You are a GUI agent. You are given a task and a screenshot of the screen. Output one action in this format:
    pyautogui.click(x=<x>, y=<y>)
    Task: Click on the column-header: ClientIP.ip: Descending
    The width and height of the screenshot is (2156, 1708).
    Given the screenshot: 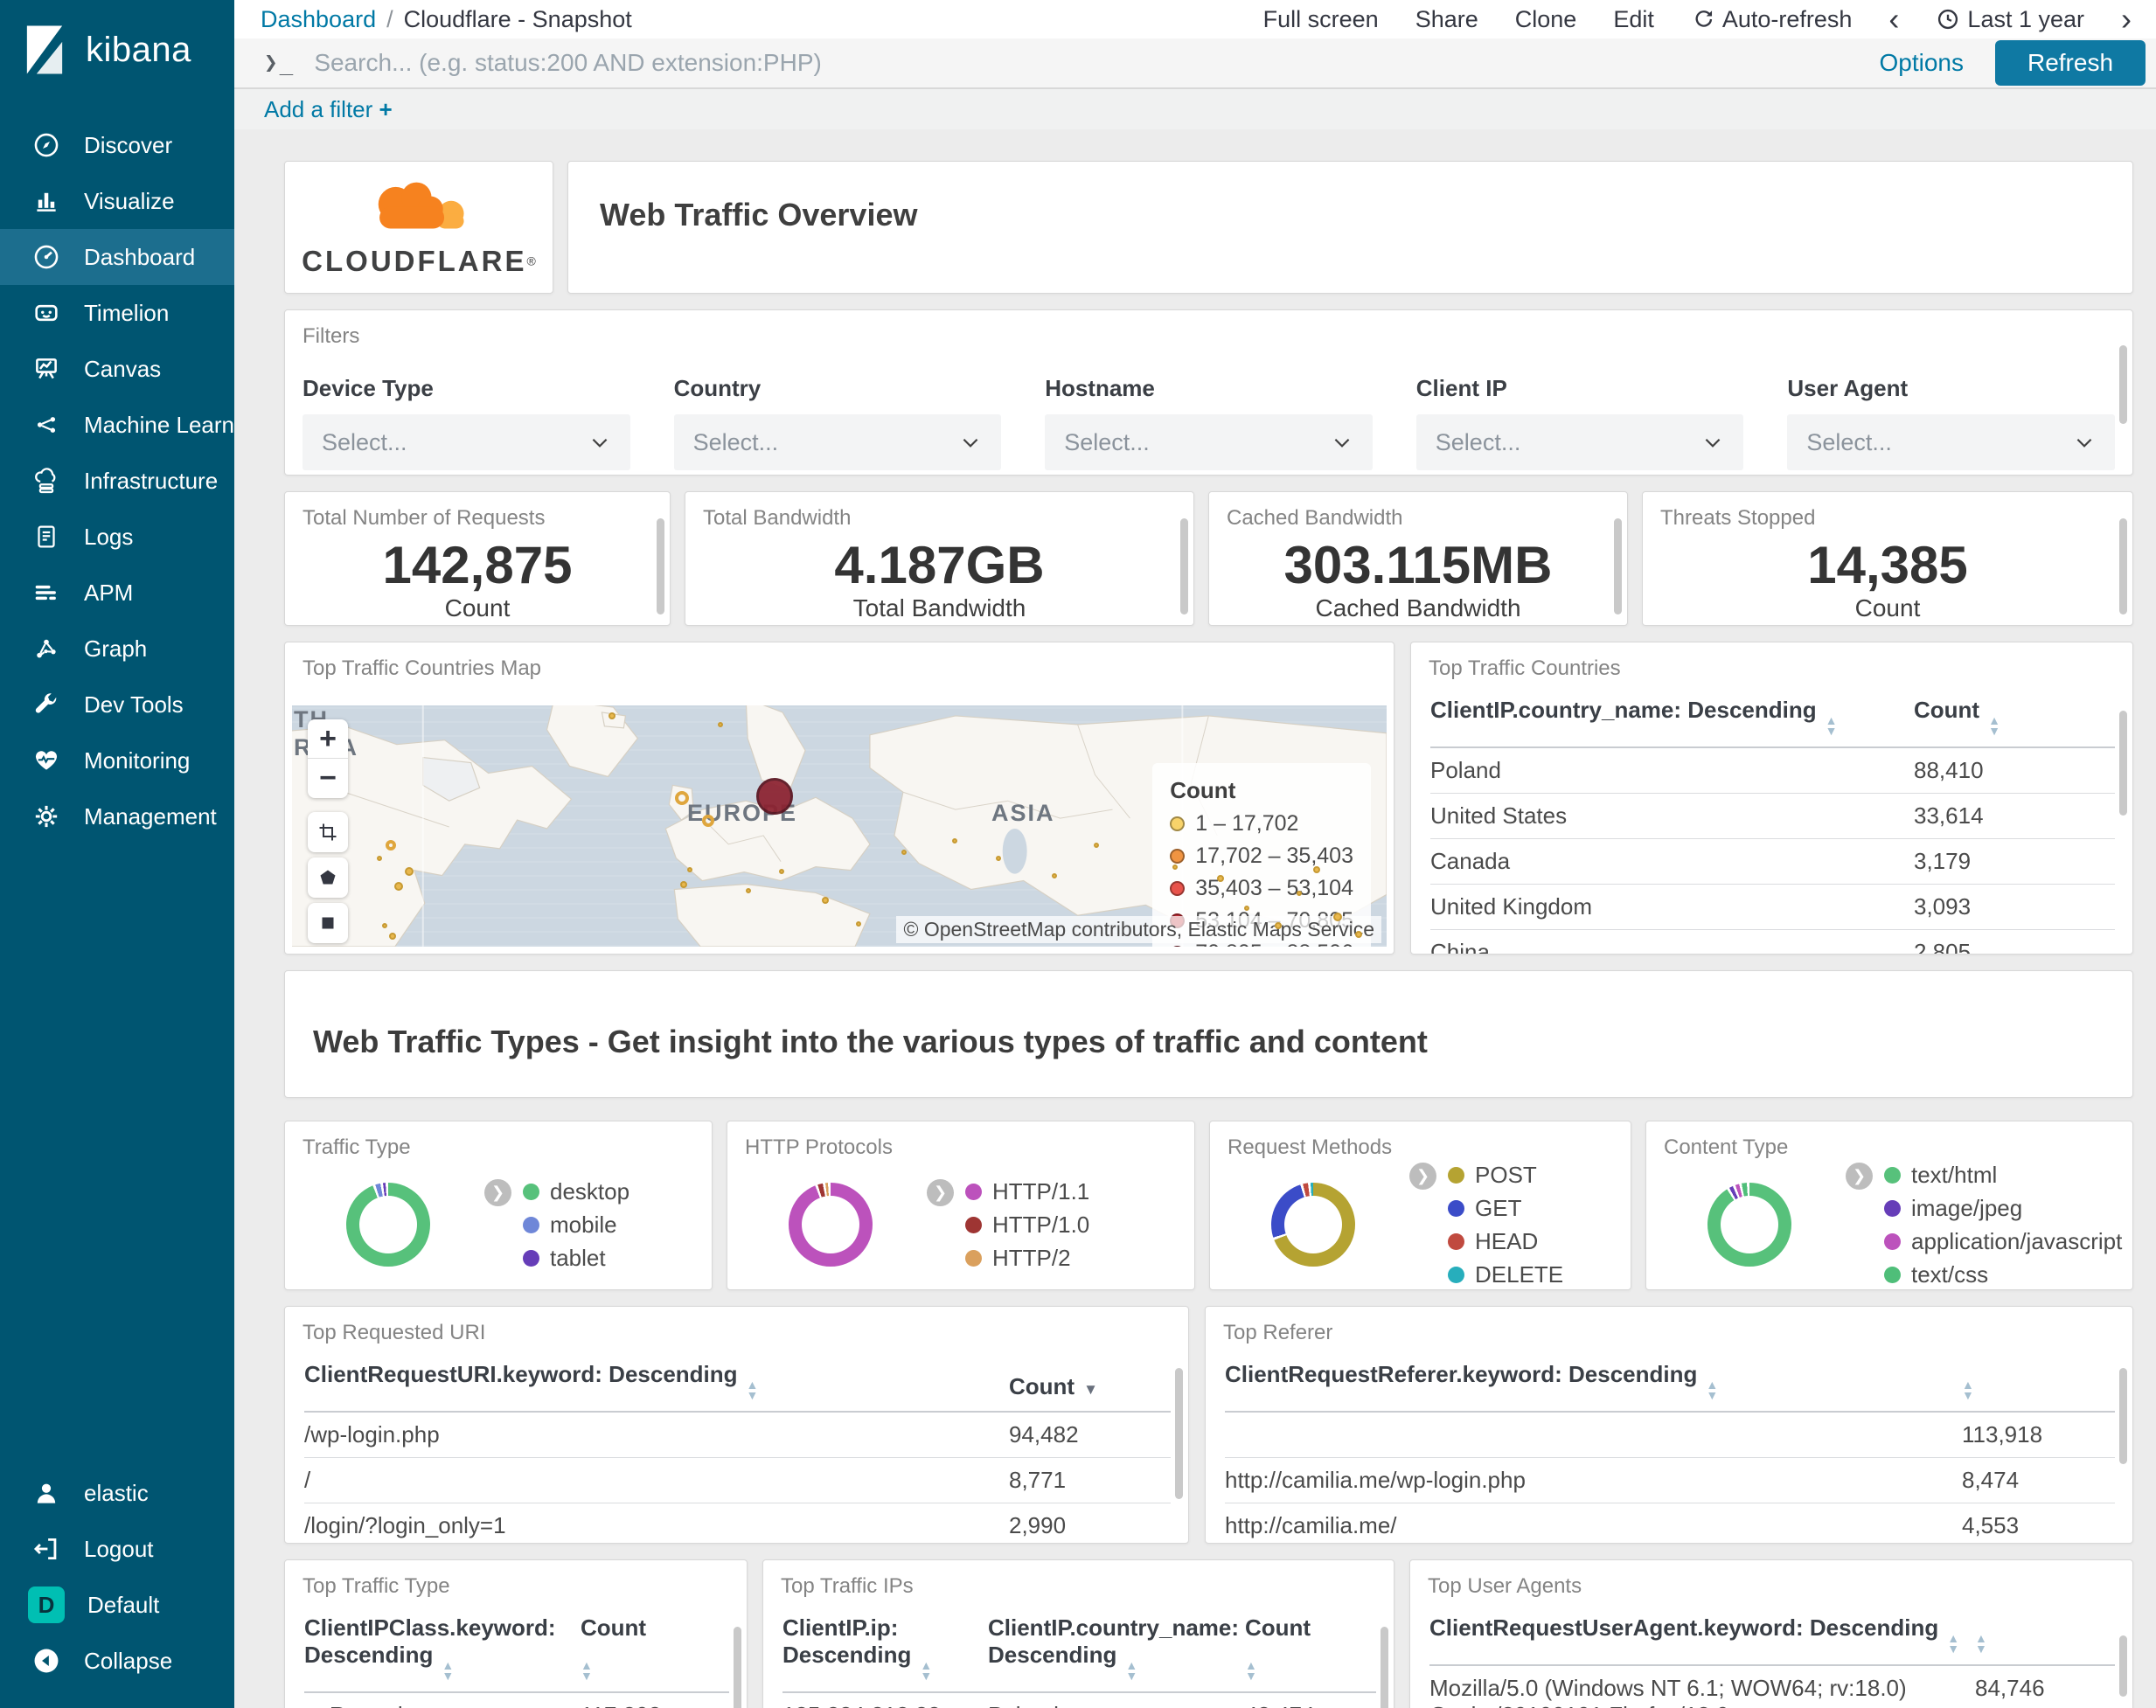 What is the action you would take?
    pyautogui.click(x=885, y=1650)
    